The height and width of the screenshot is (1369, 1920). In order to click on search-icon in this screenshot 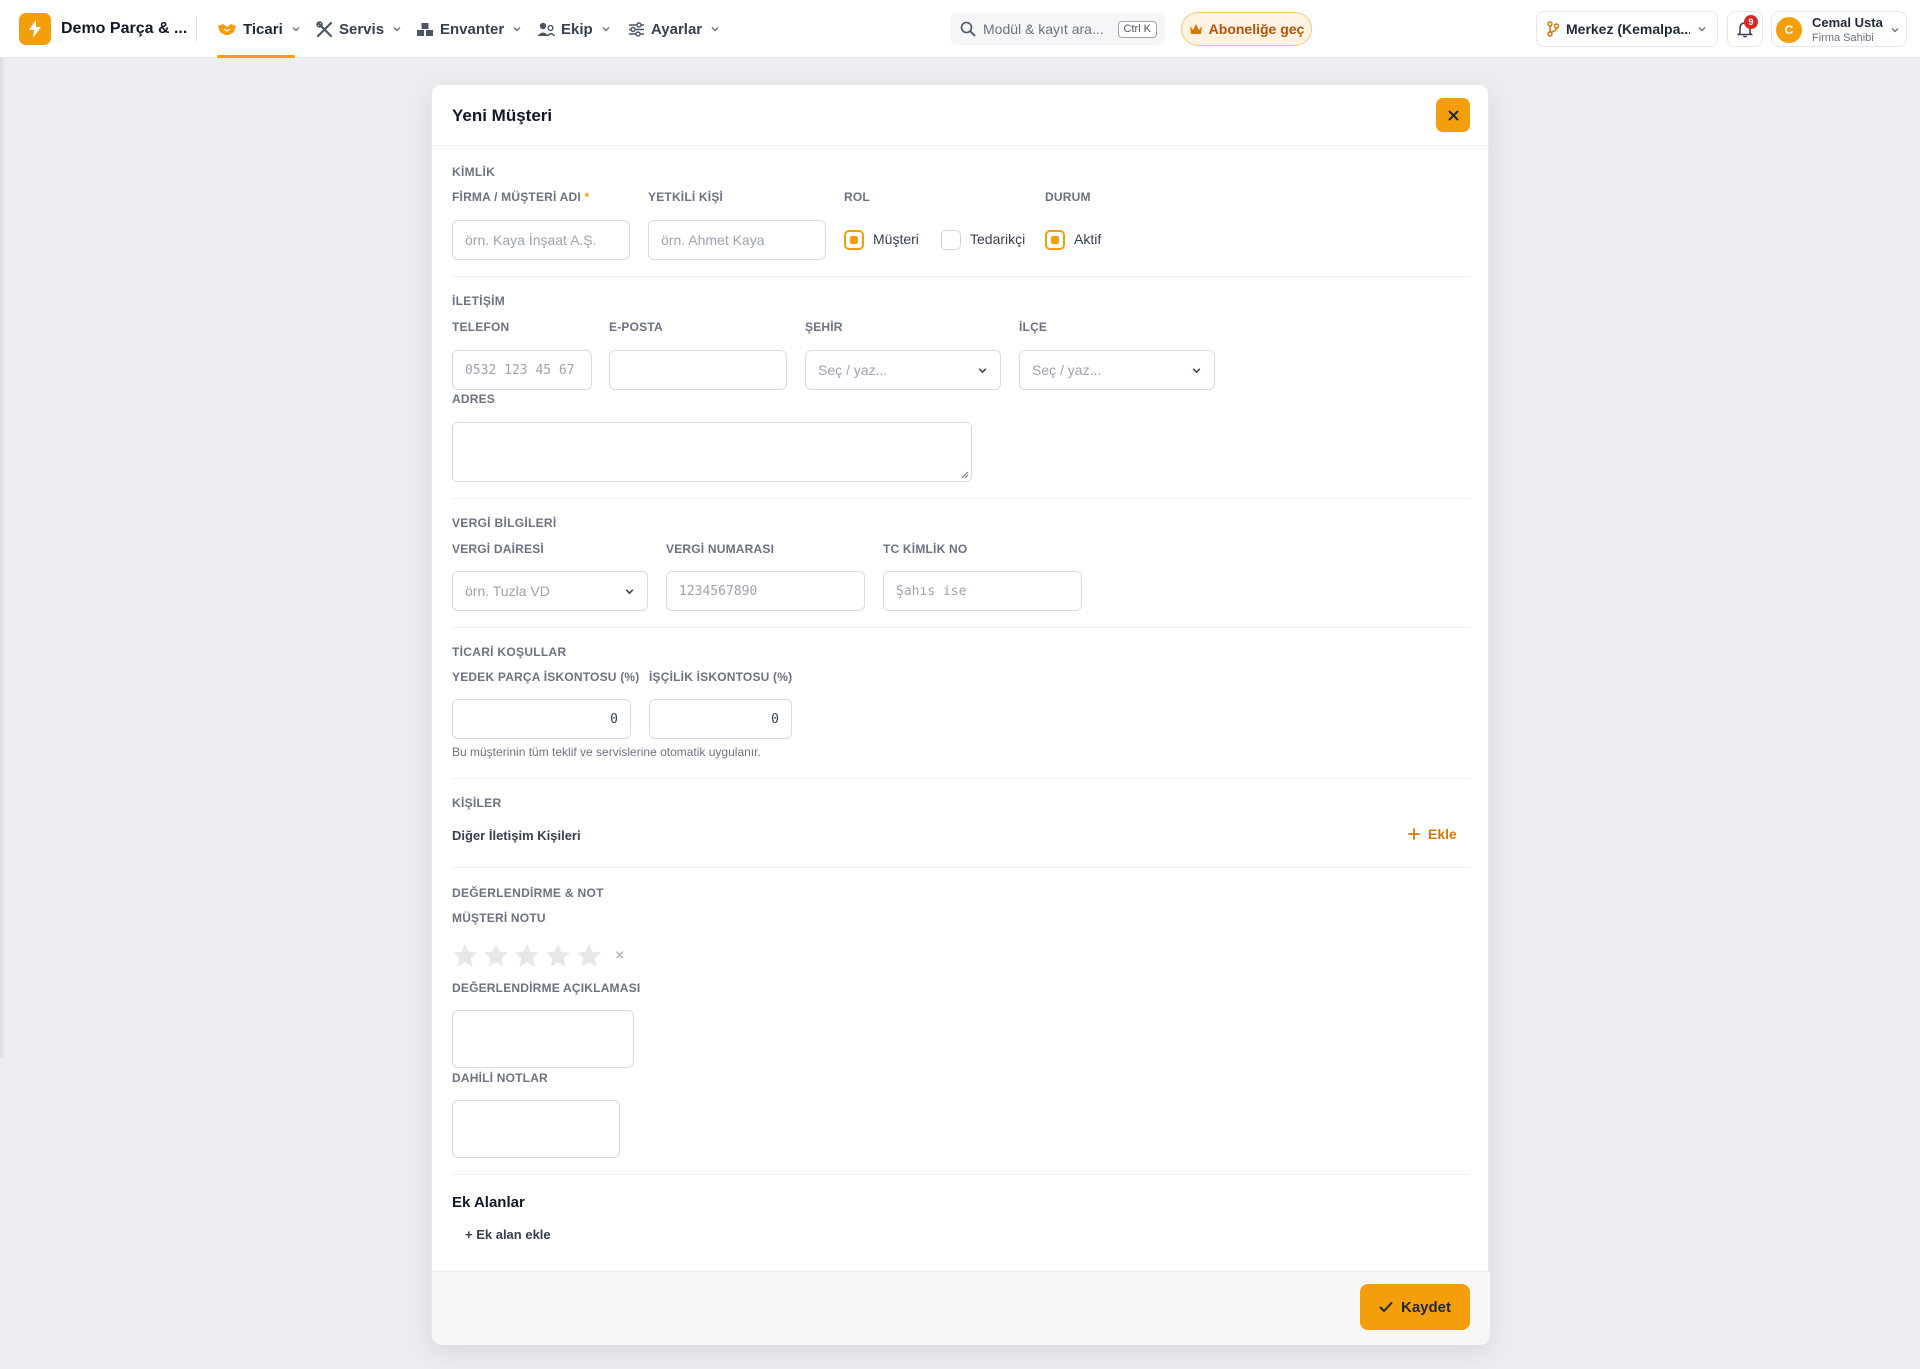, I will do `click(968, 29)`.